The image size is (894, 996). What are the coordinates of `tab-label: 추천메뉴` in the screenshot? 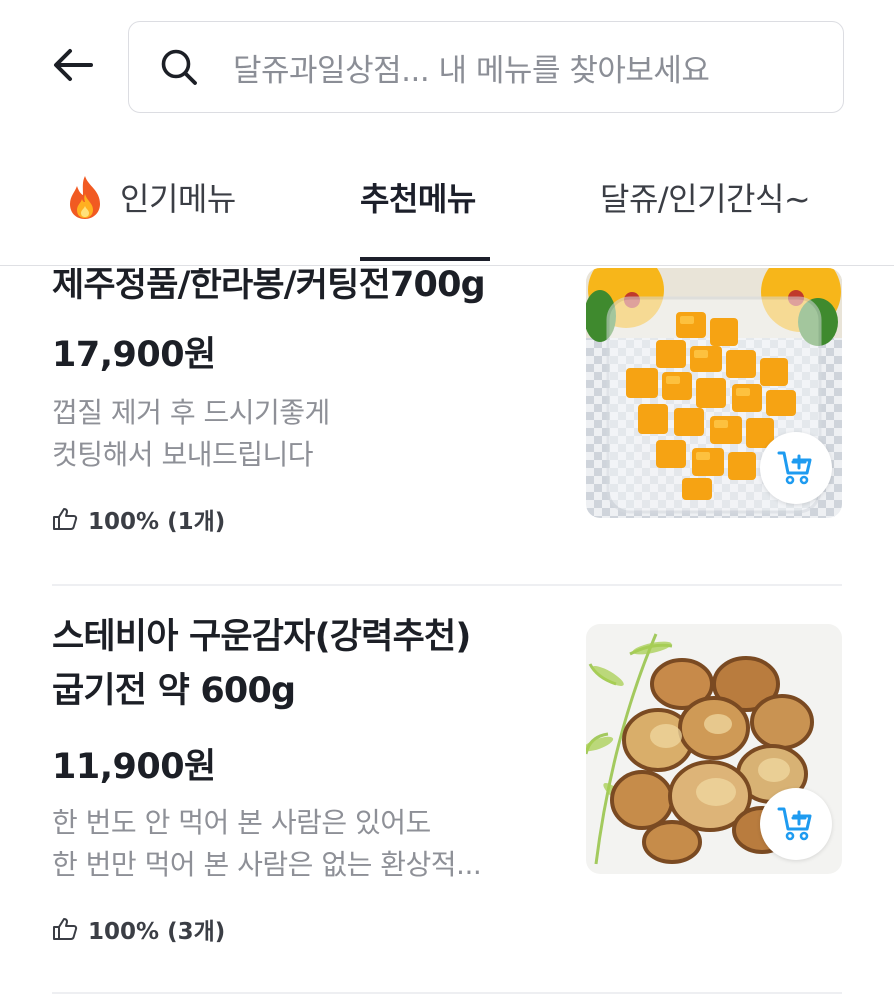 It's located at (418, 199).